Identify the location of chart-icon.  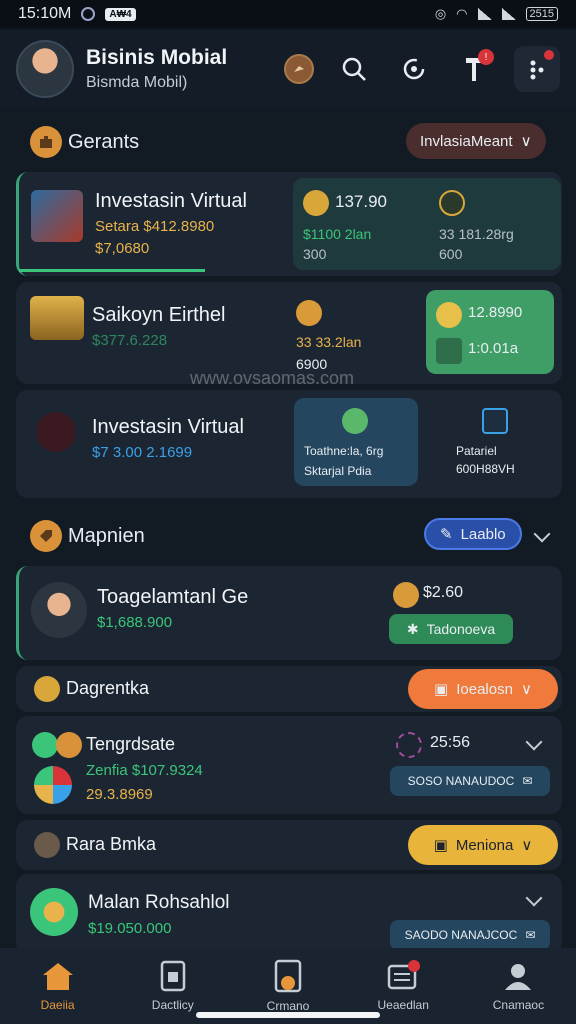
(53, 785).